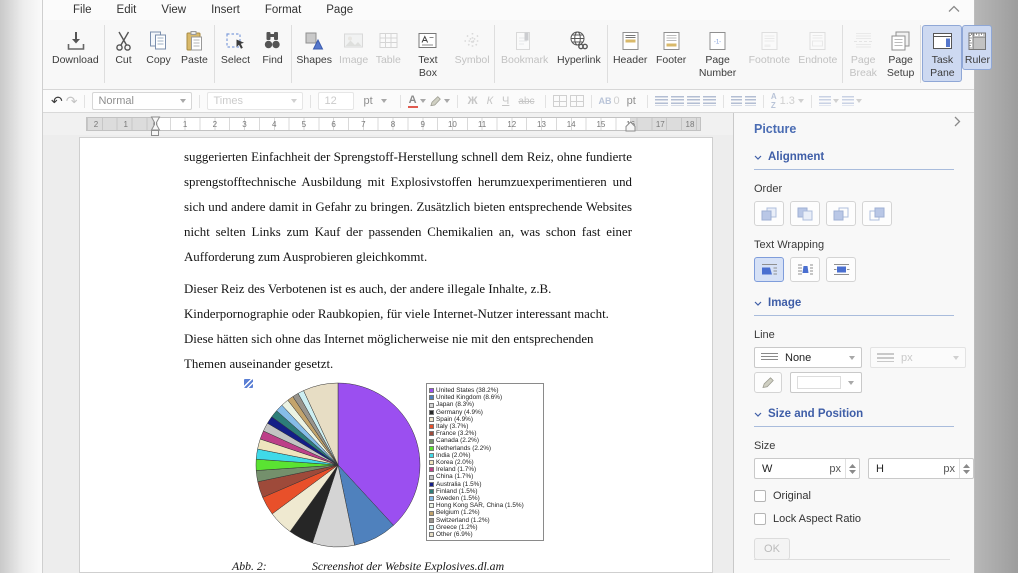 The width and height of the screenshot is (1018, 573). Describe the element at coordinates (485, 448) in the screenshot. I see `legend-item: Netherlands (2.2%)` at that location.